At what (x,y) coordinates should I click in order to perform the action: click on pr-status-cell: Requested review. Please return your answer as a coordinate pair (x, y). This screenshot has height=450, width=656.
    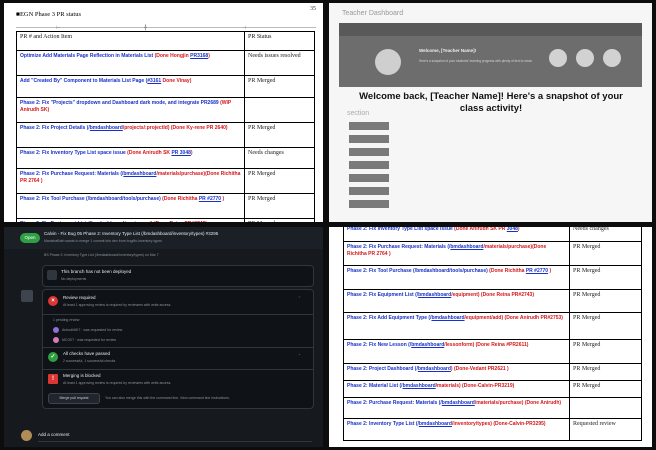
    Looking at the image, I should click on (605, 429).